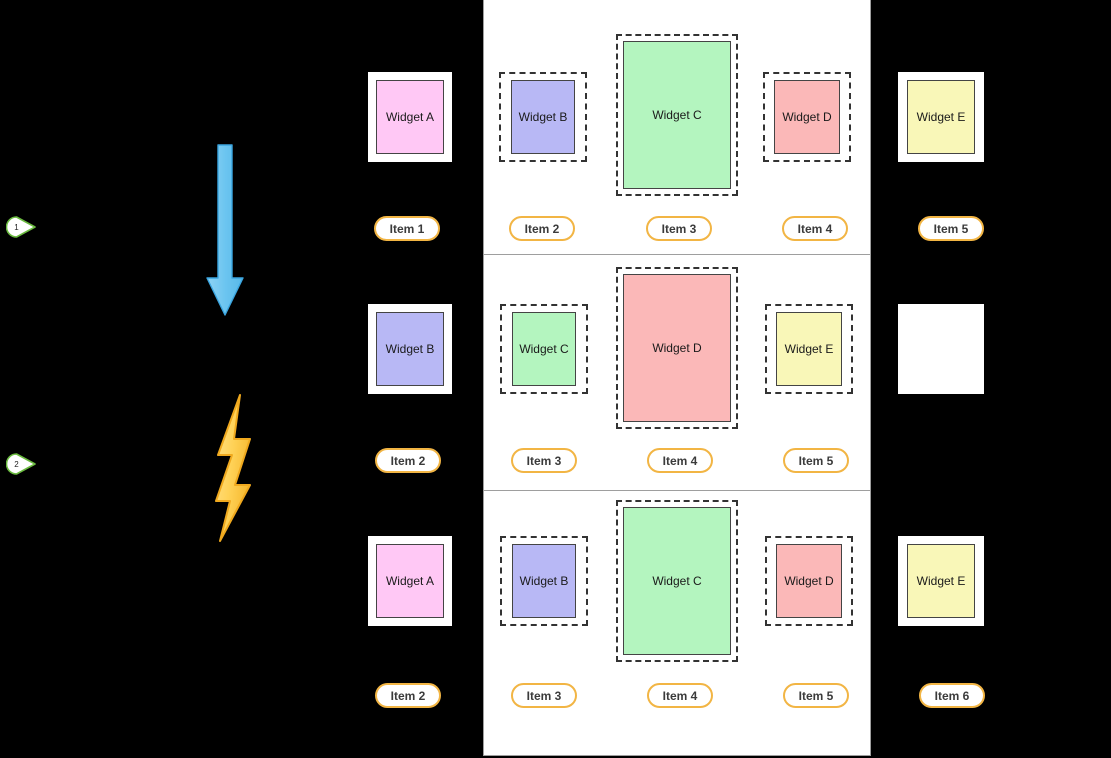 This screenshot has width=1111, height=758. I want to click on step-marker-2-label: 2, so click(16, 464).